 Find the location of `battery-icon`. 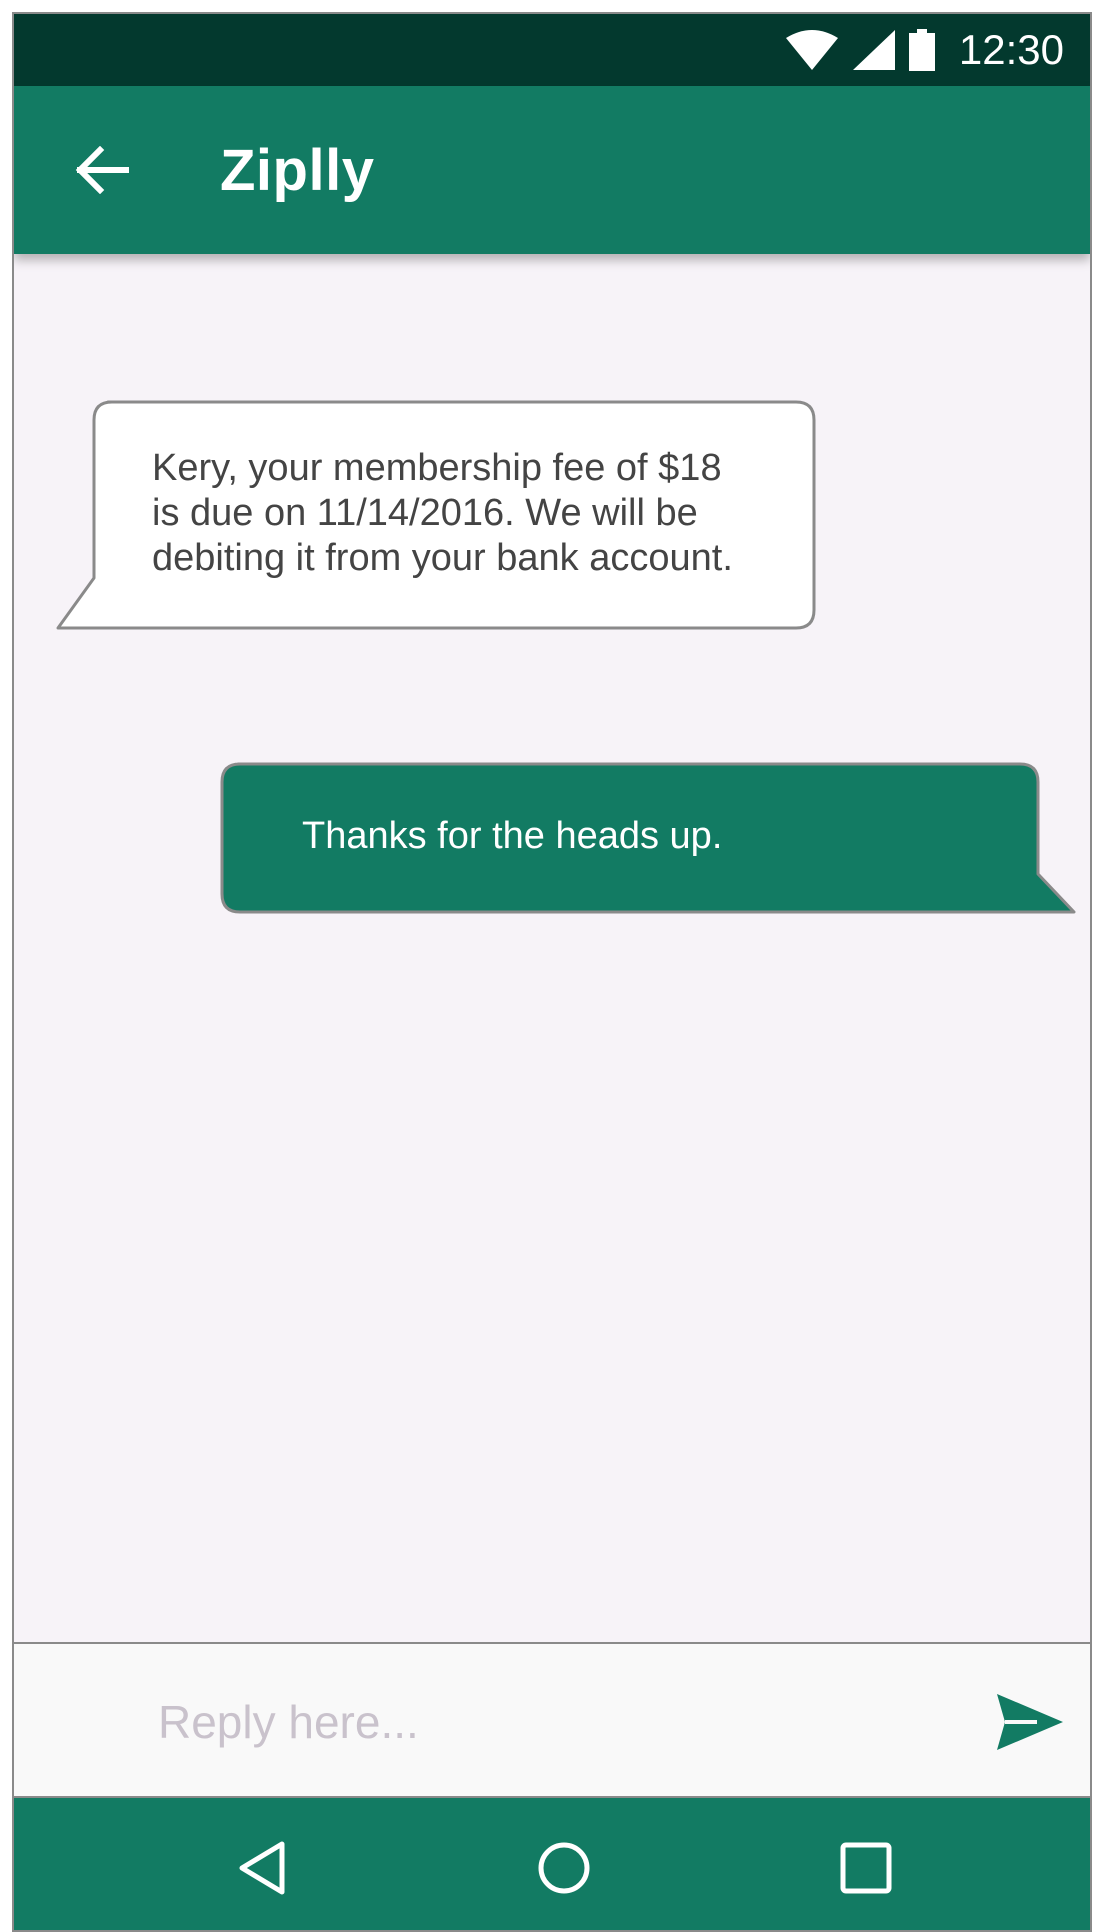

battery-icon is located at coordinates (921, 50).